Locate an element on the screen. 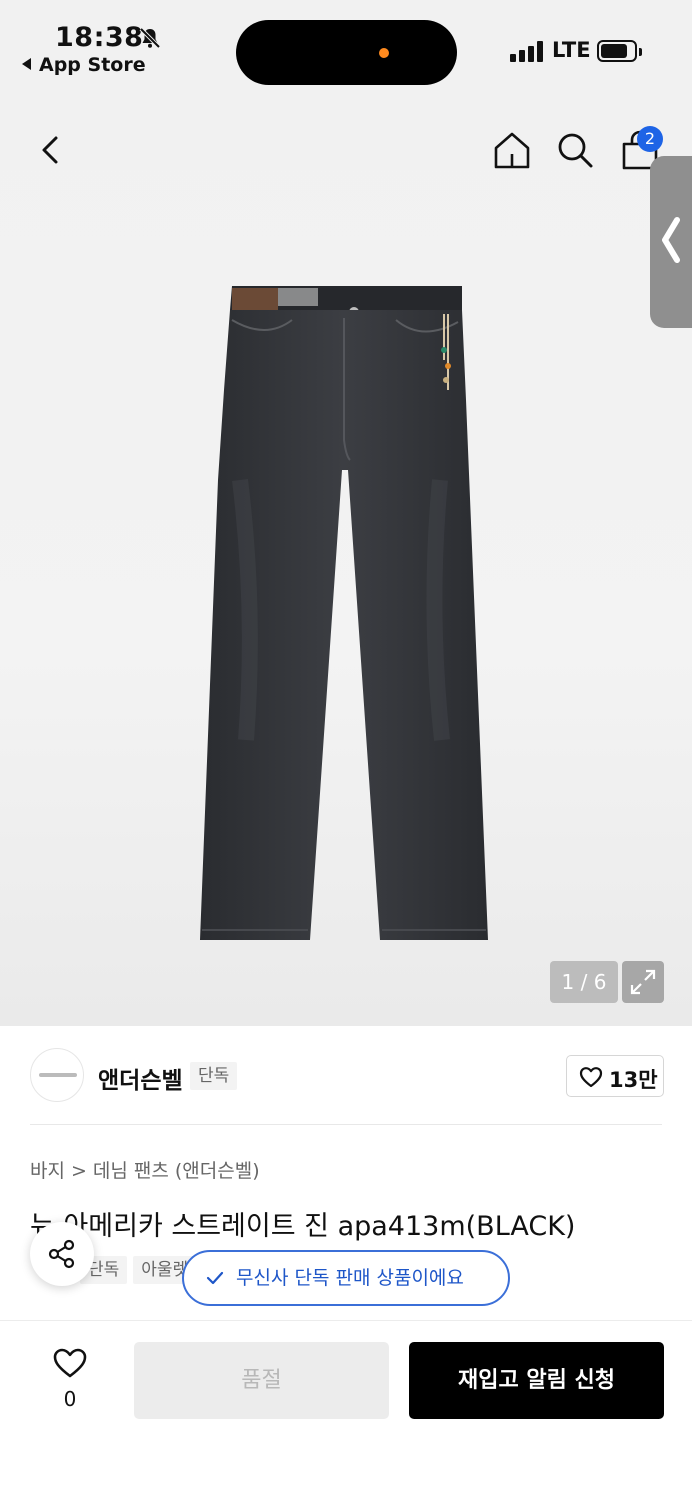 The width and height of the screenshot is (692, 1500). cart-count-badge: 2 is located at coordinates (650, 139).